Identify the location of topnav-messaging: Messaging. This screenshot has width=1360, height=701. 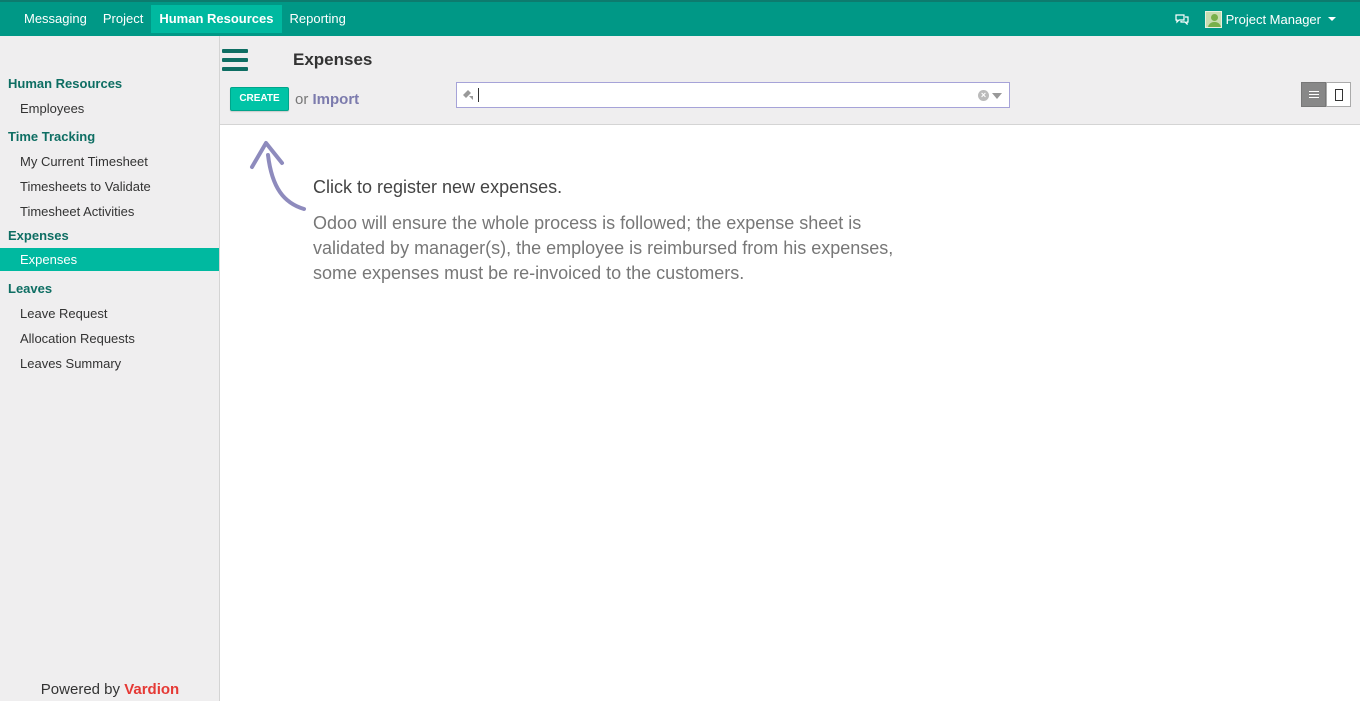
(55, 19).